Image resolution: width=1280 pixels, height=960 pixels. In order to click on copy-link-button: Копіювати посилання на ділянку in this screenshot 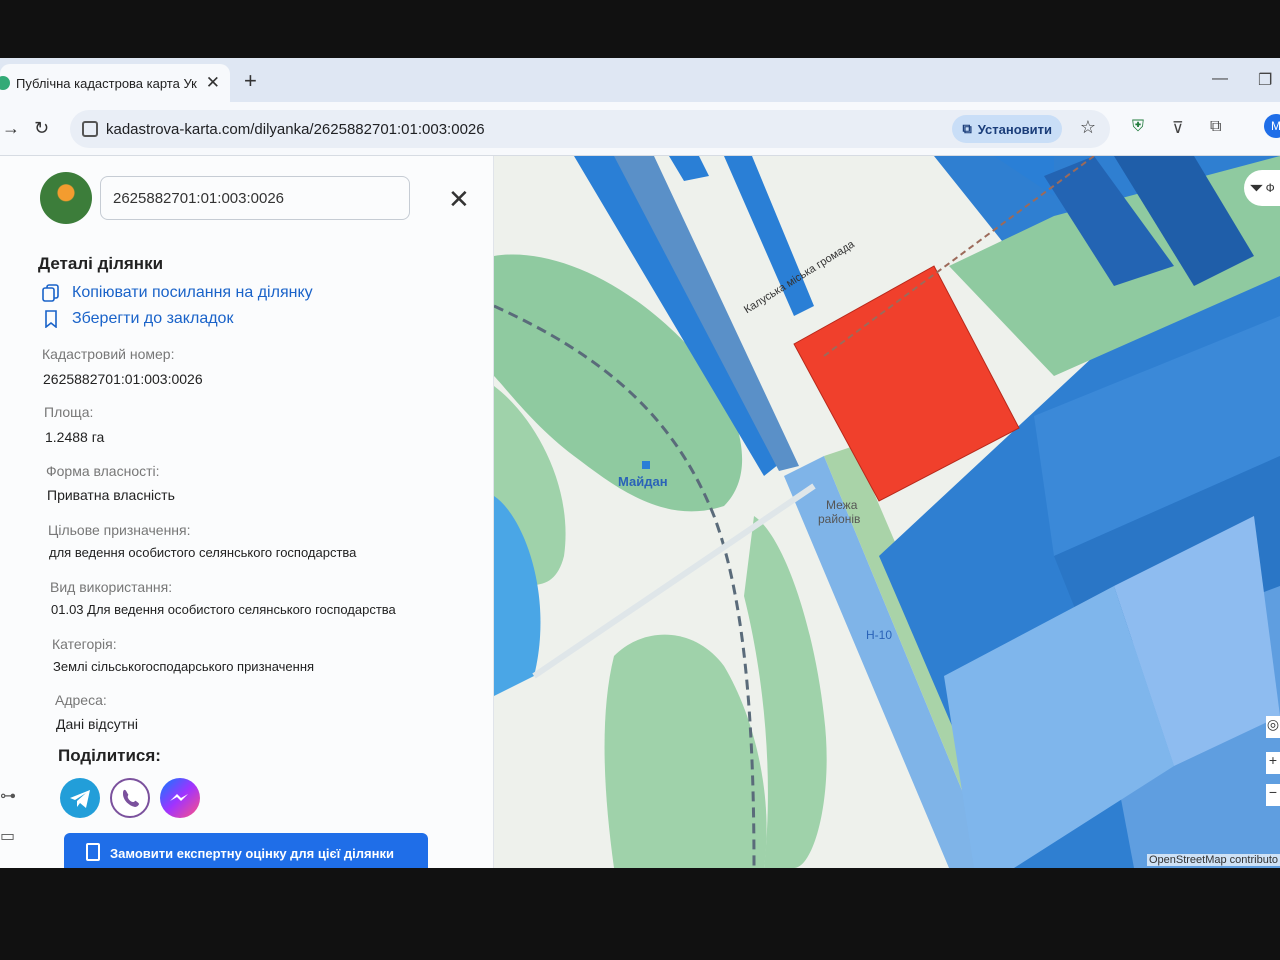, I will do `click(177, 293)`.